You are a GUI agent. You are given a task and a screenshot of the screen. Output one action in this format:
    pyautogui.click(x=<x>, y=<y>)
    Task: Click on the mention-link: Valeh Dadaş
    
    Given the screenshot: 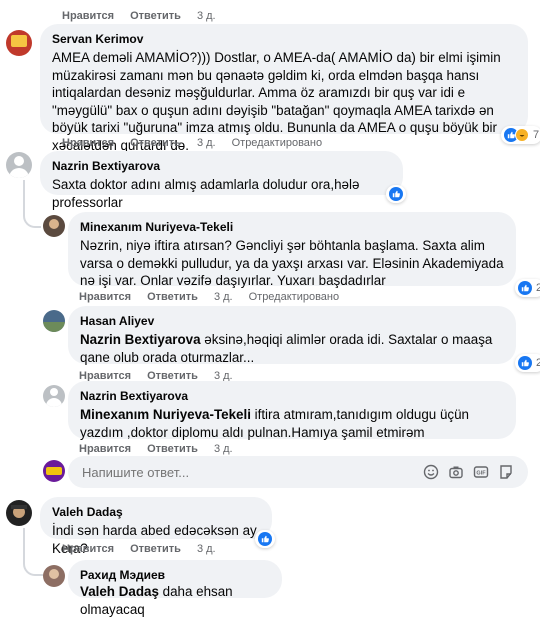 What is the action you would take?
    pyautogui.click(x=119, y=591)
    